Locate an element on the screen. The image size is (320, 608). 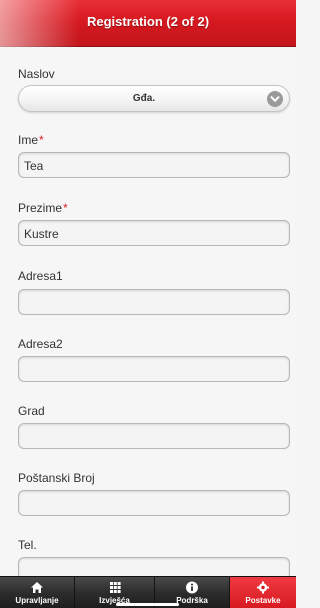
tab-upravljanje-label: Upravljanje is located at coordinates (37, 600).